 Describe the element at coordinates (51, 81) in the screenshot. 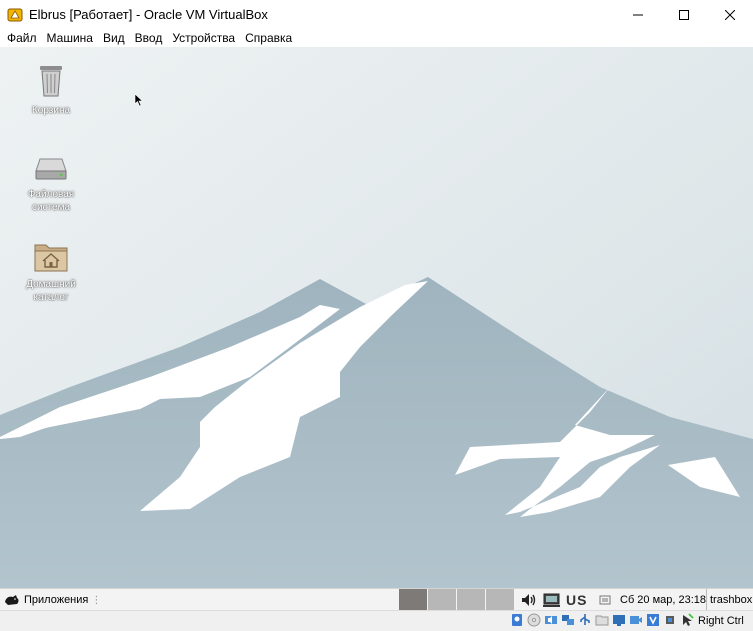

I see `trash-icon` at that location.